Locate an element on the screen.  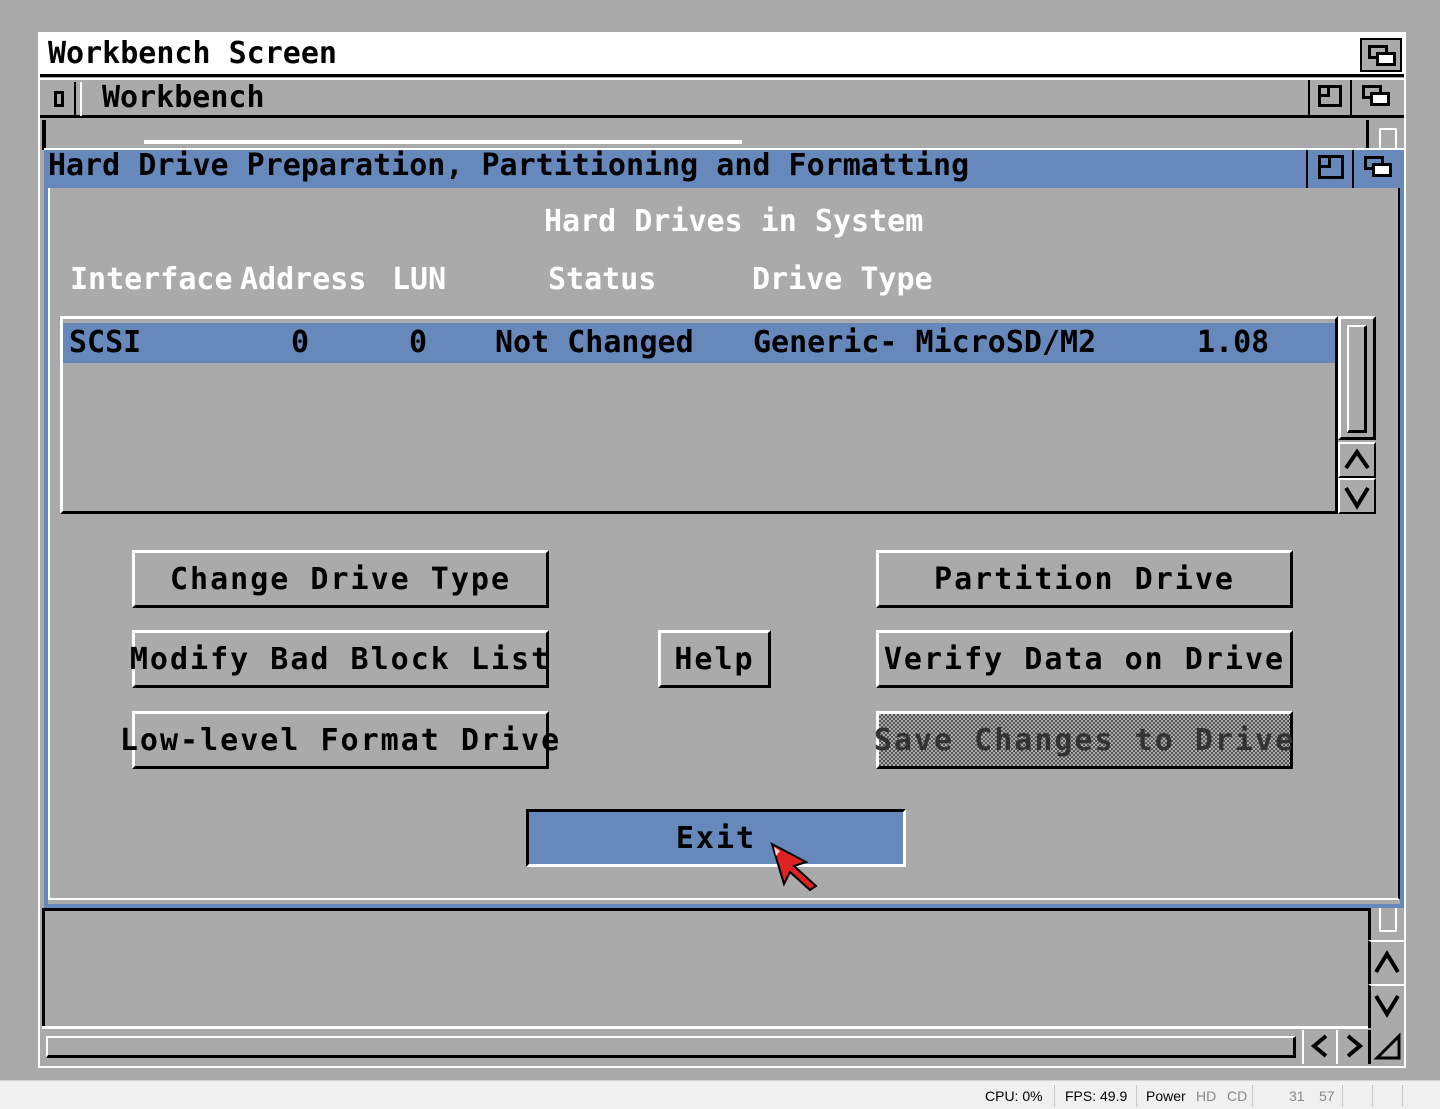
col-drive-type: Drive Type is located at coordinates (842, 279).